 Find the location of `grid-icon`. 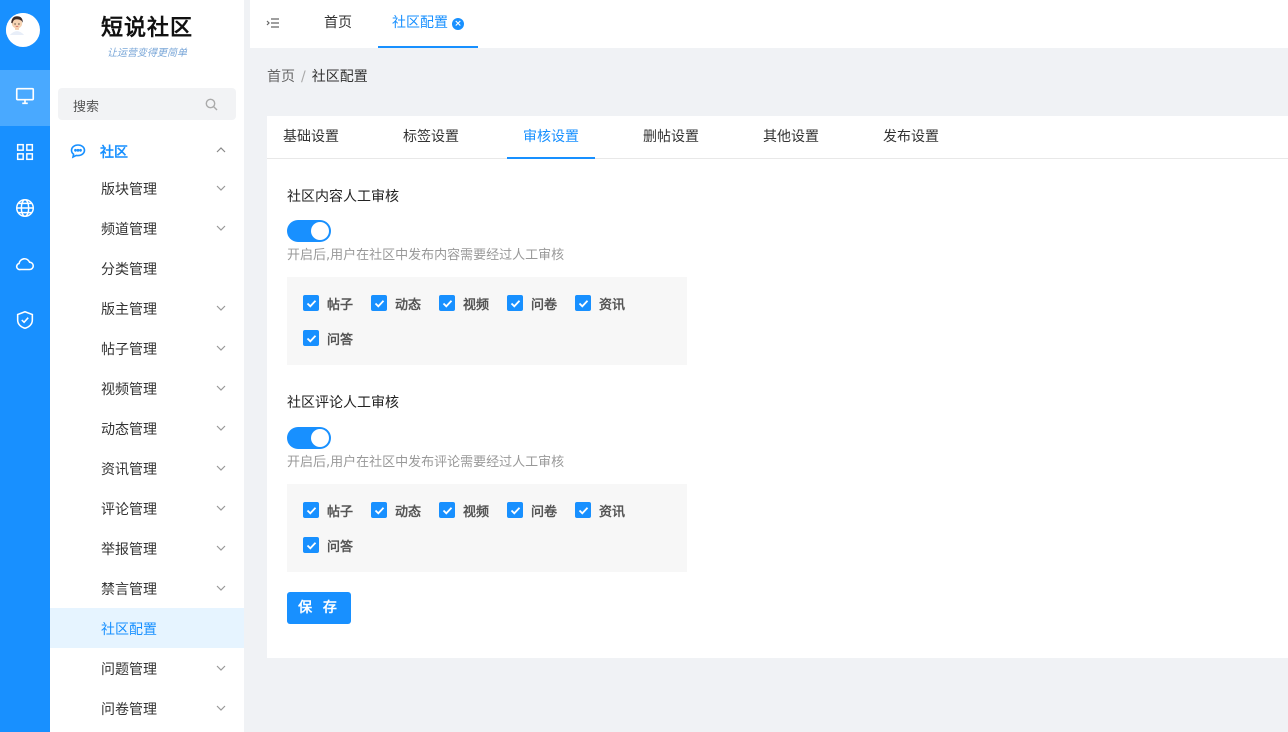

grid-icon is located at coordinates (25, 154).